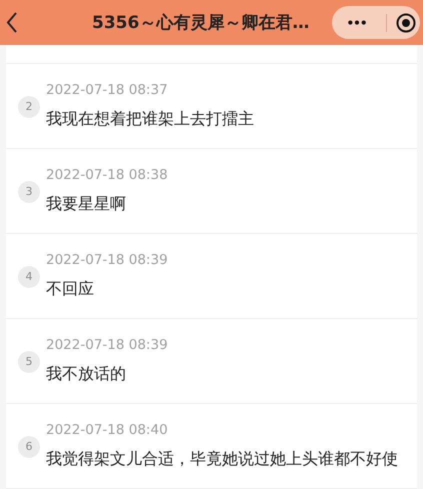 The width and height of the screenshot is (423, 489). What do you see at coordinates (150, 119) in the screenshot?
I see `message-text: 我现在想着把谁架上去打擂主` at bounding box center [150, 119].